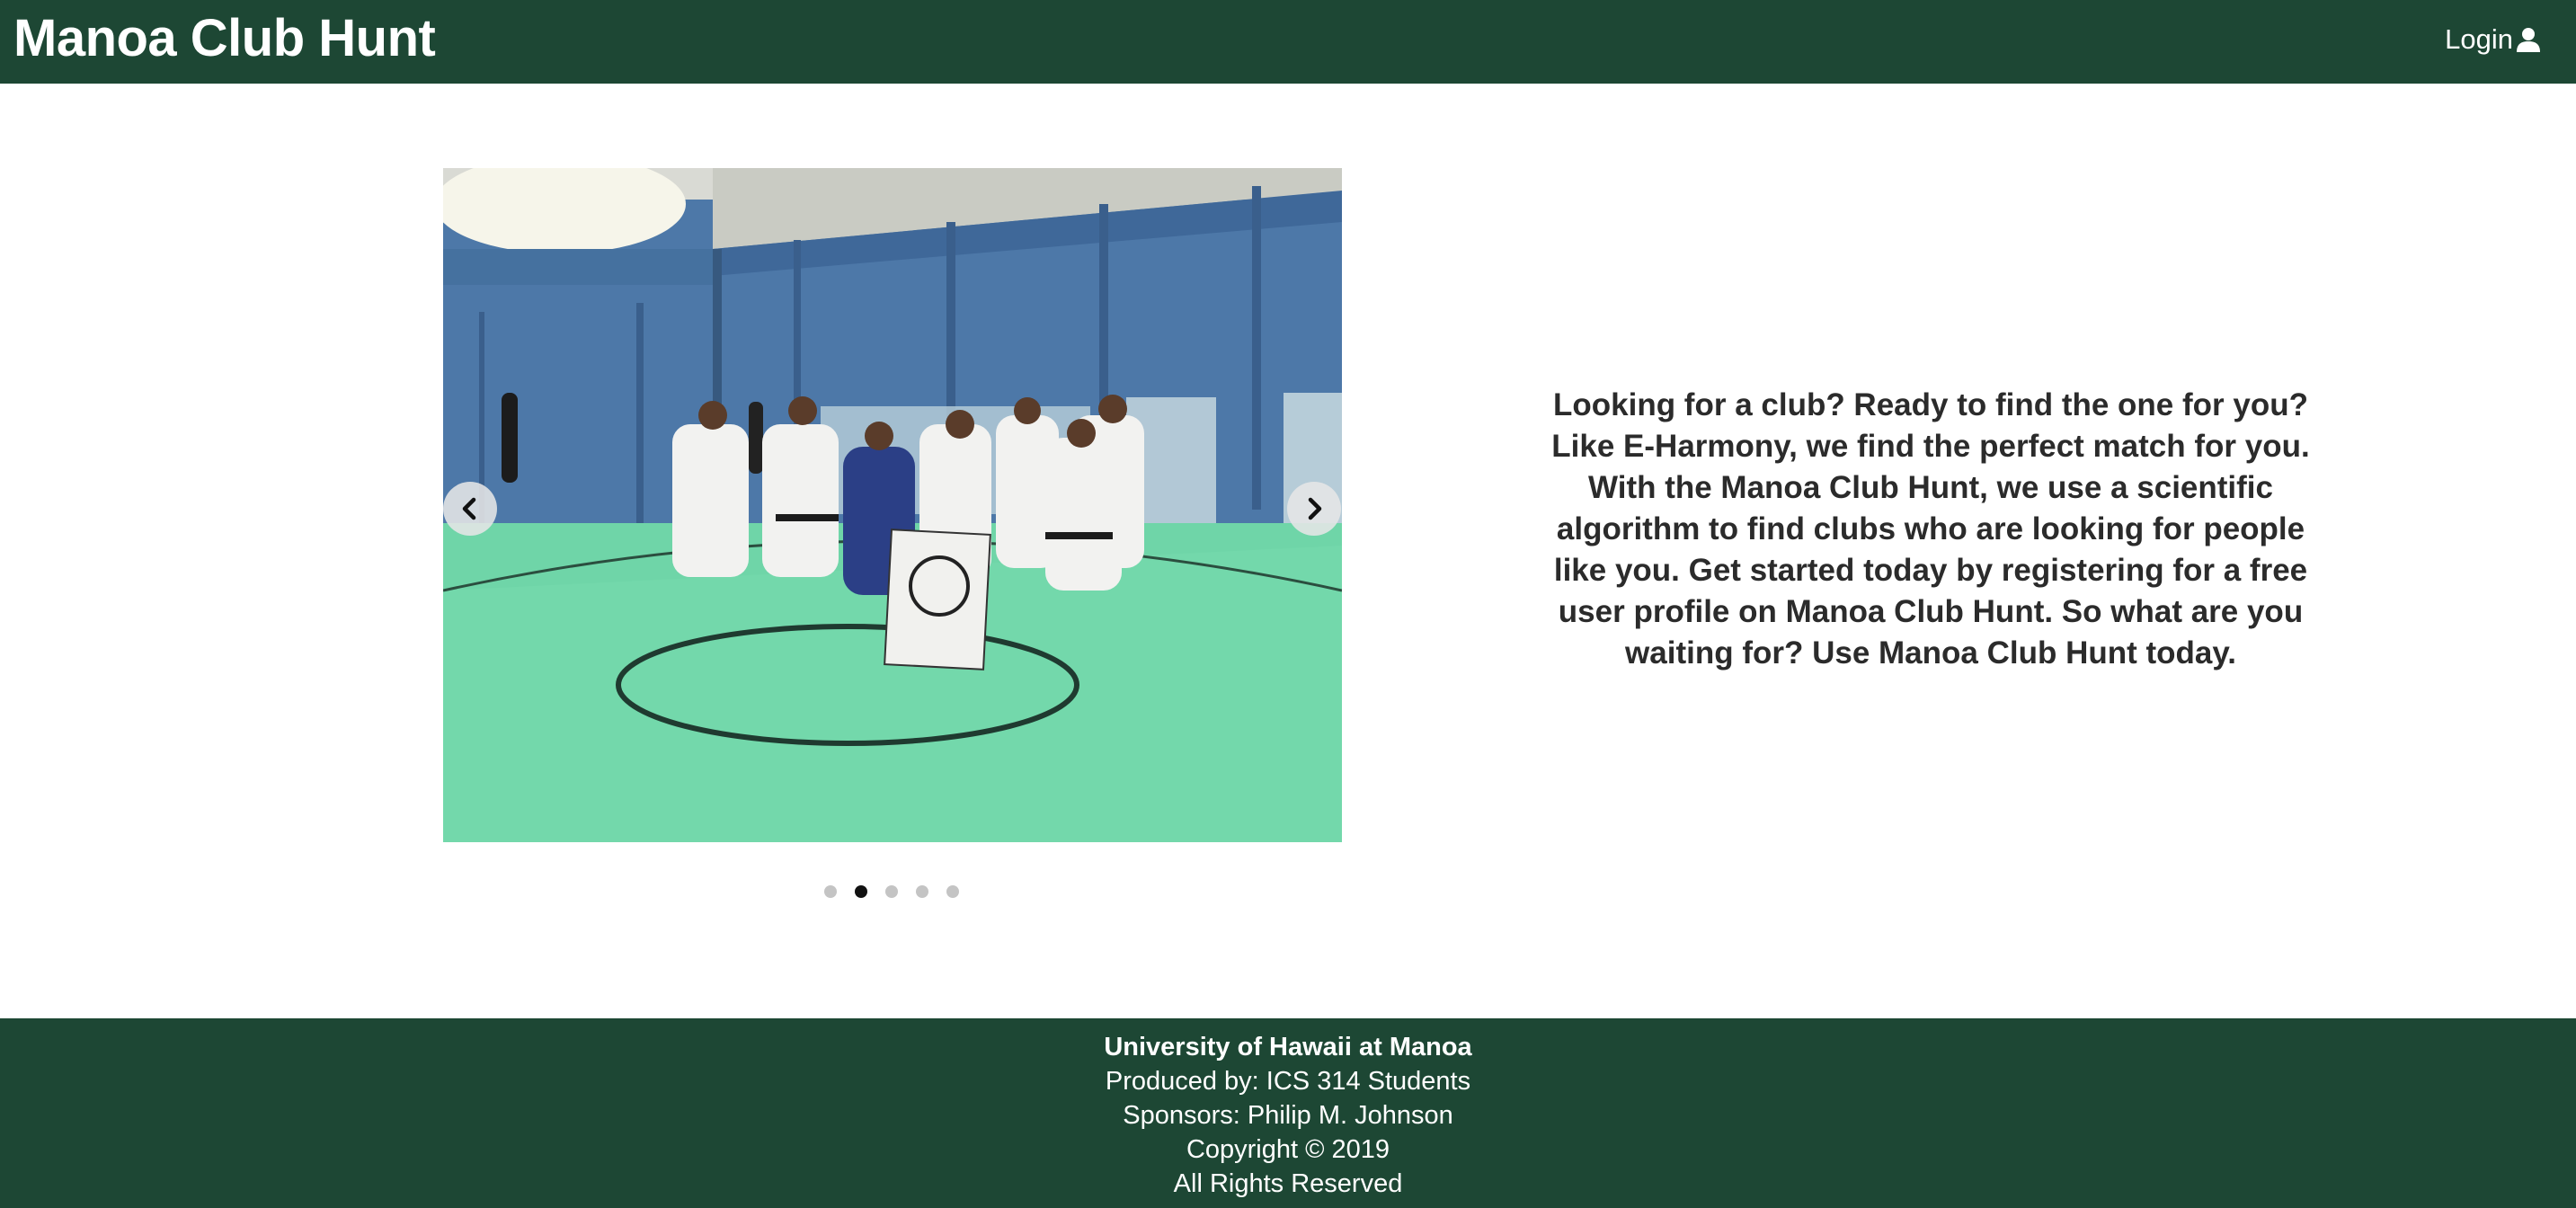  I want to click on footer-producer: Produced by: ICS 314 Students, so click(1288, 1081).